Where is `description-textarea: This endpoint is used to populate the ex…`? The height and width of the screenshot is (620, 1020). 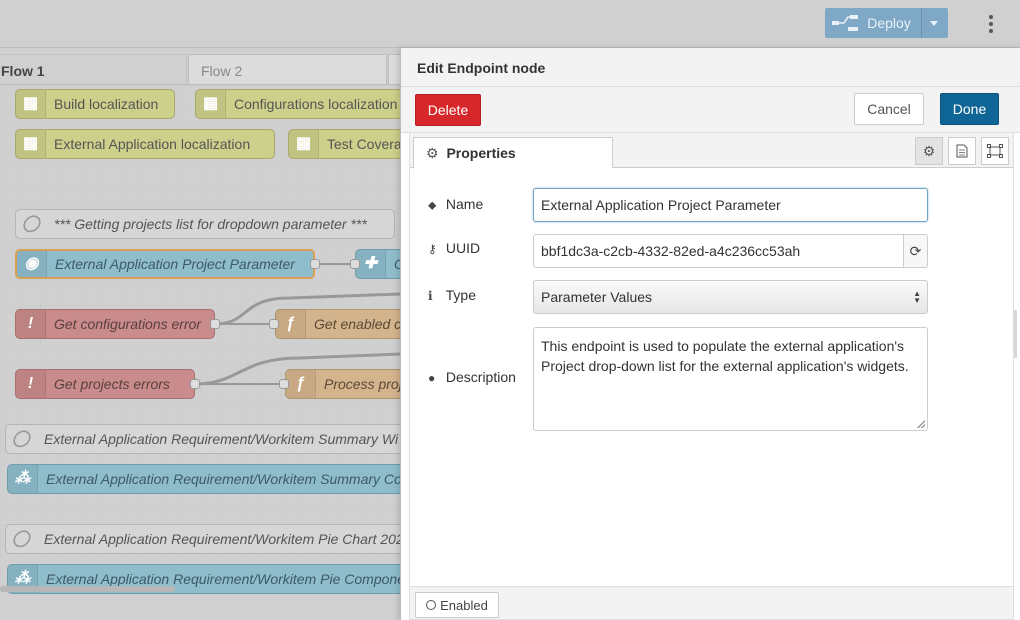 description-textarea: This endpoint is used to populate the ex… is located at coordinates (730, 379).